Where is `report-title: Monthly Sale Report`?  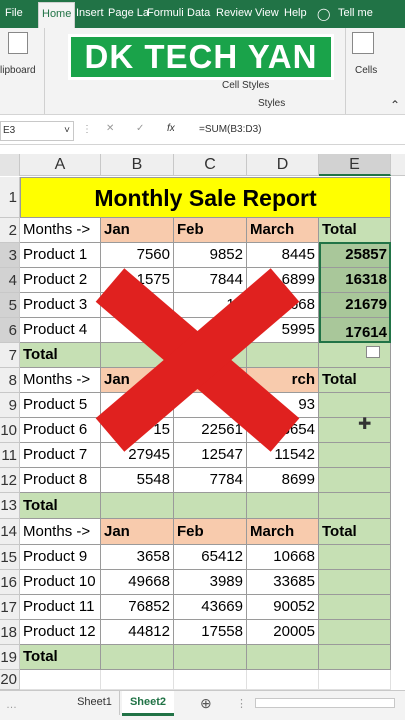
report-title: Monthly Sale Report is located at coordinates (205, 197).